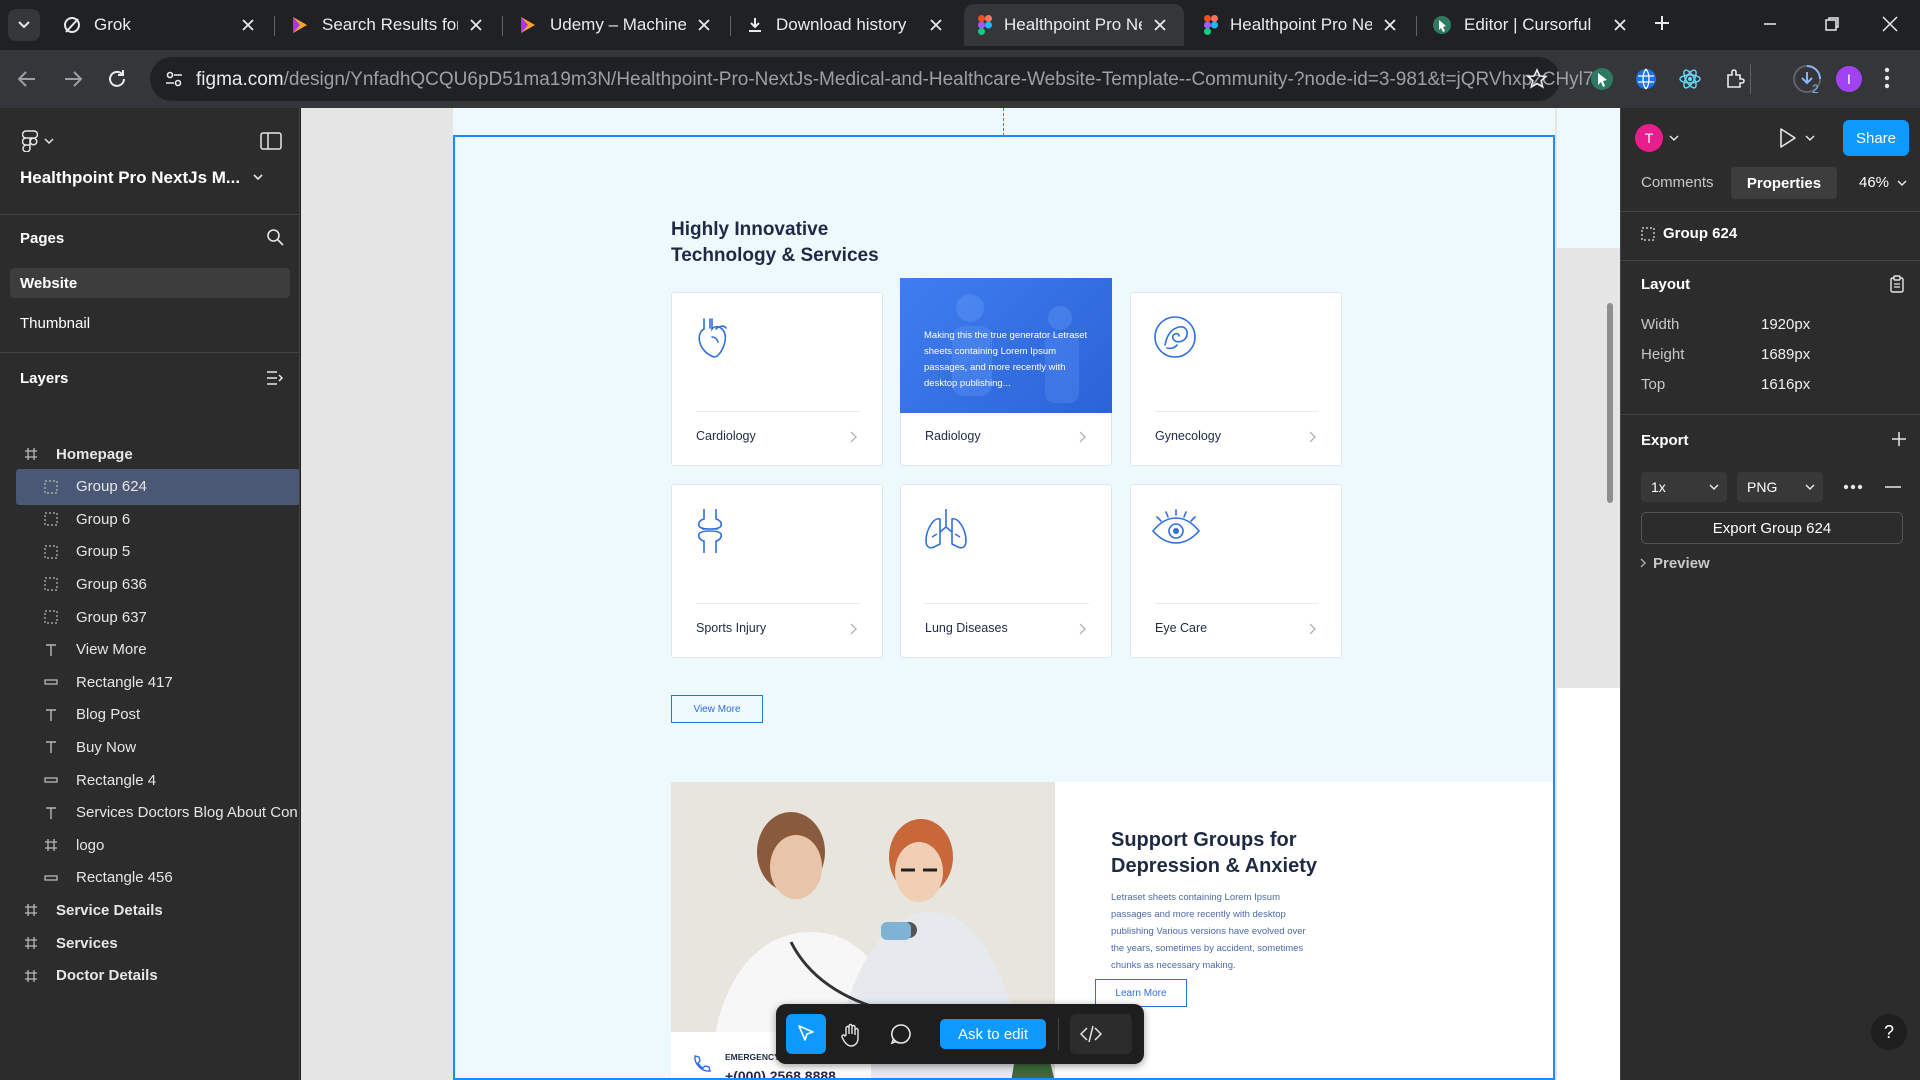 The image size is (1920, 1080). Describe the element at coordinates (701, 1064) in the screenshot. I see `phone-icon` at that location.